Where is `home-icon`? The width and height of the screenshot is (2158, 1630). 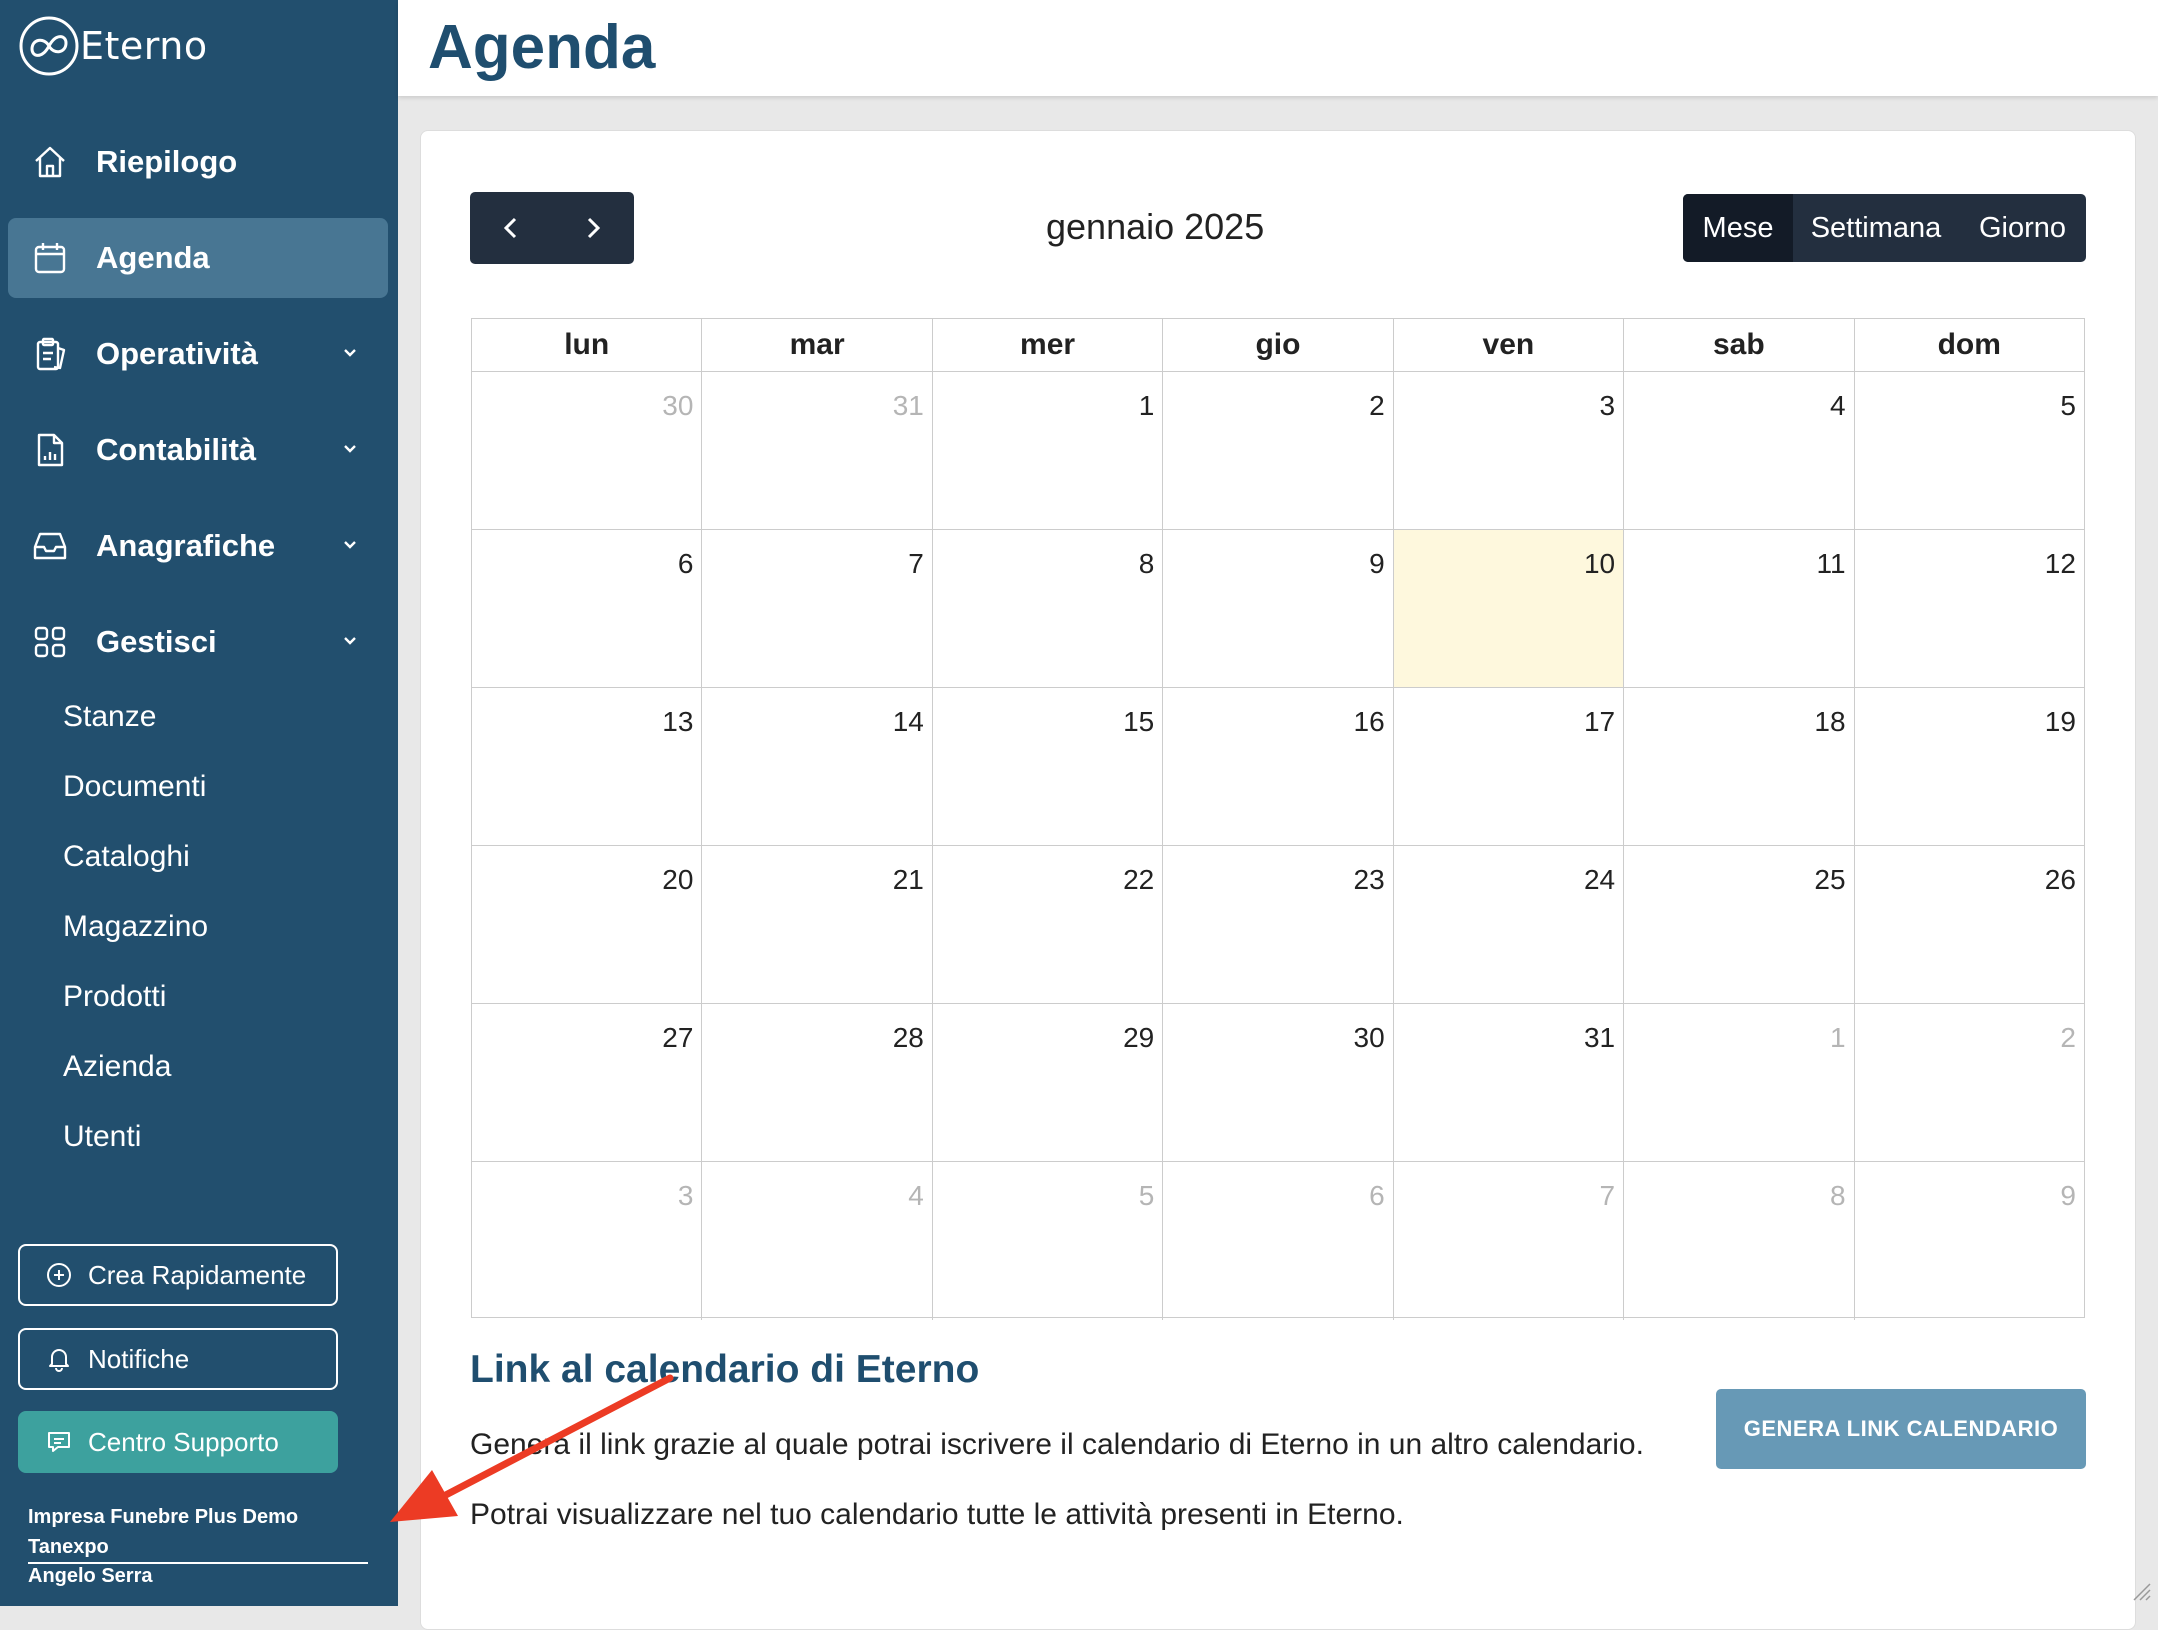 home-icon is located at coordinates (50, 162).